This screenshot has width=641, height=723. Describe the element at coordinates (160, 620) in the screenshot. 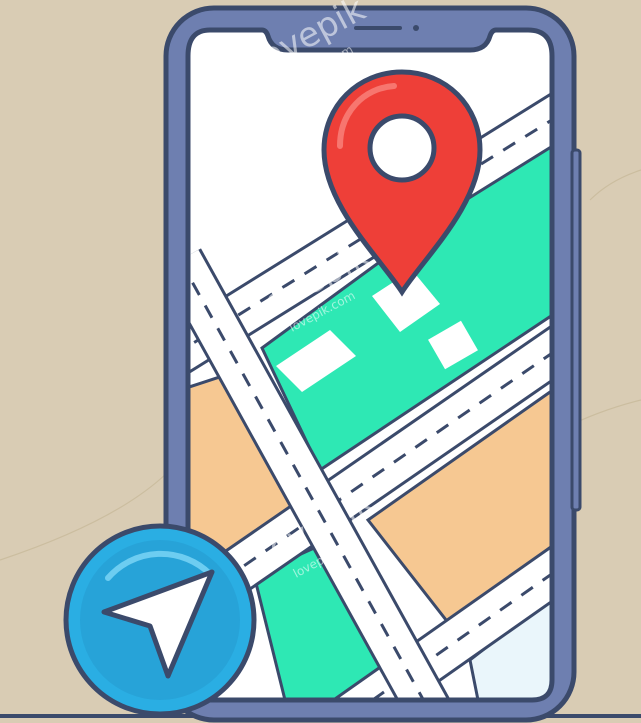

I see `navigation-button` at that location.